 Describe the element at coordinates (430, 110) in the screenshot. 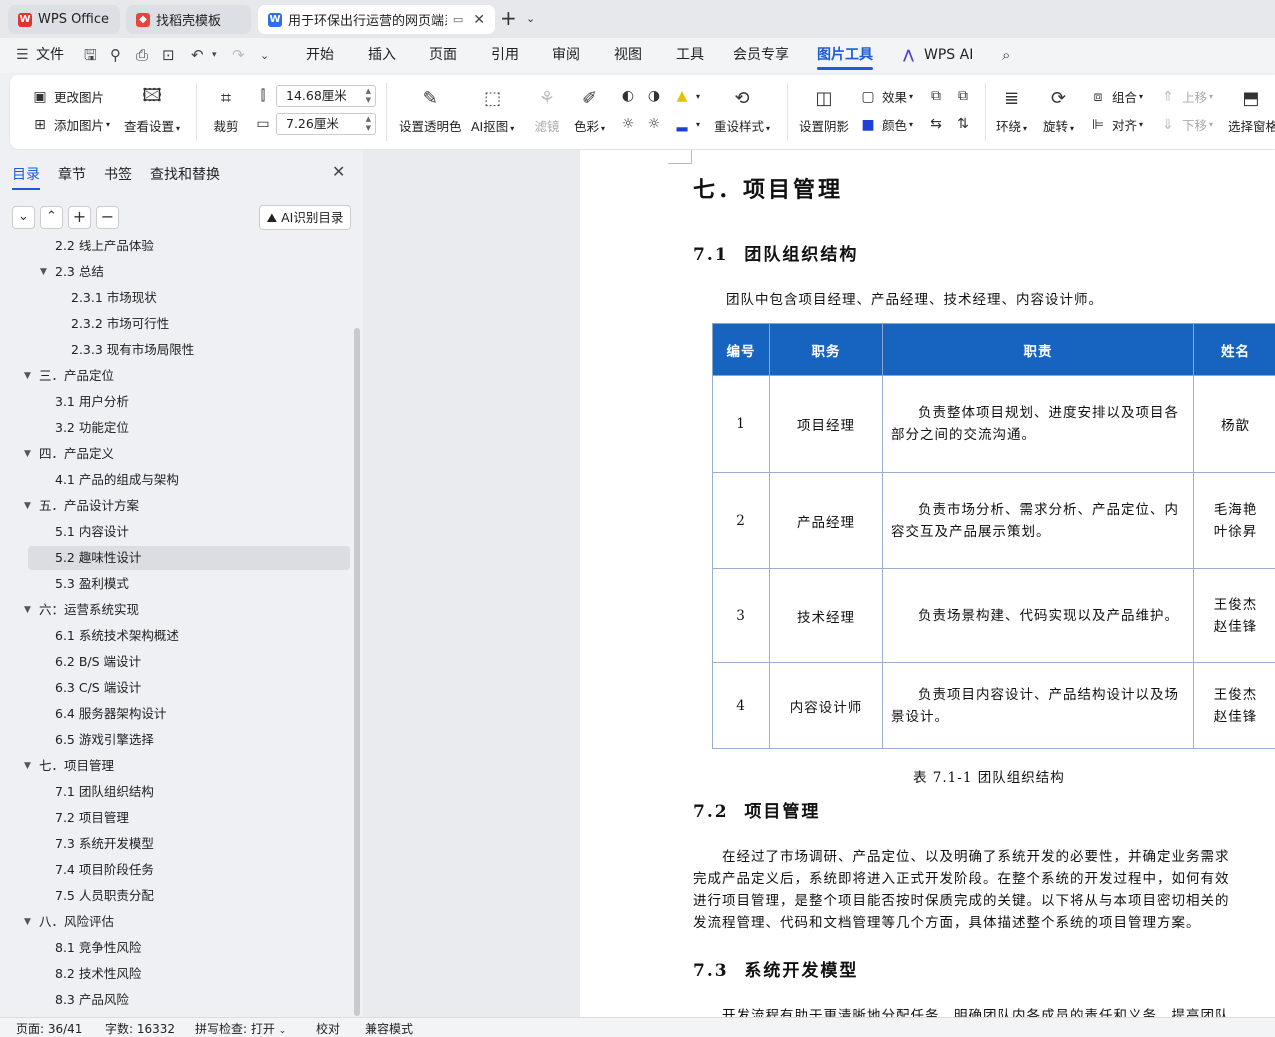

I see `set-transparent-button: ✎ 设置透明色` at that location.